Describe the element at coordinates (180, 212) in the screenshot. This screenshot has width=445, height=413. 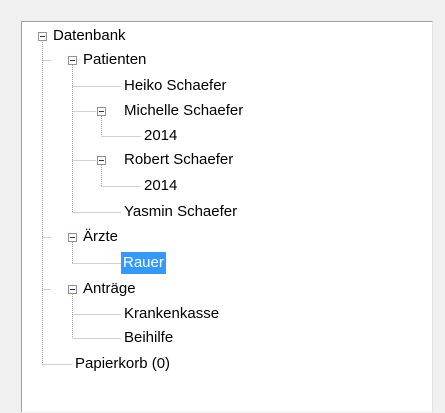
I see `tree-node-yasmin-schaefer: Yasmin Schaefer` at that location.